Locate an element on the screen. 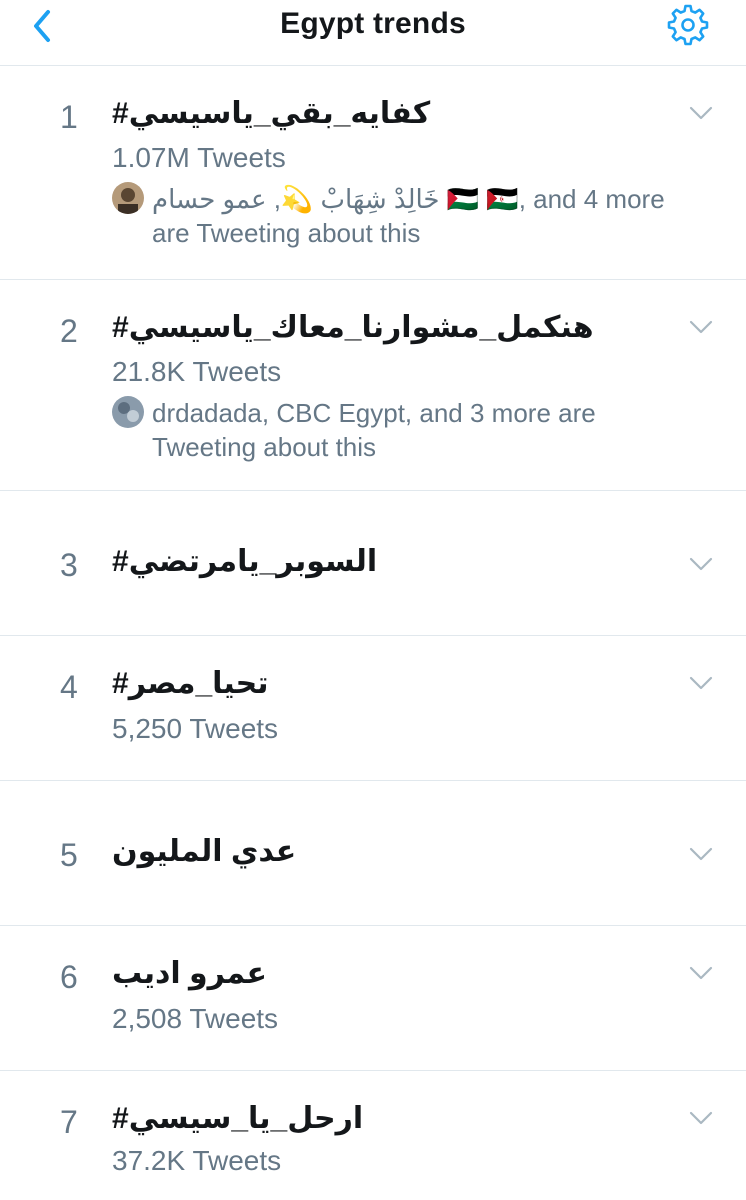 The width and height of the screenshot is (746, 1200). context-line-2: are Tweeting about this is located at coordinates (286, 233).